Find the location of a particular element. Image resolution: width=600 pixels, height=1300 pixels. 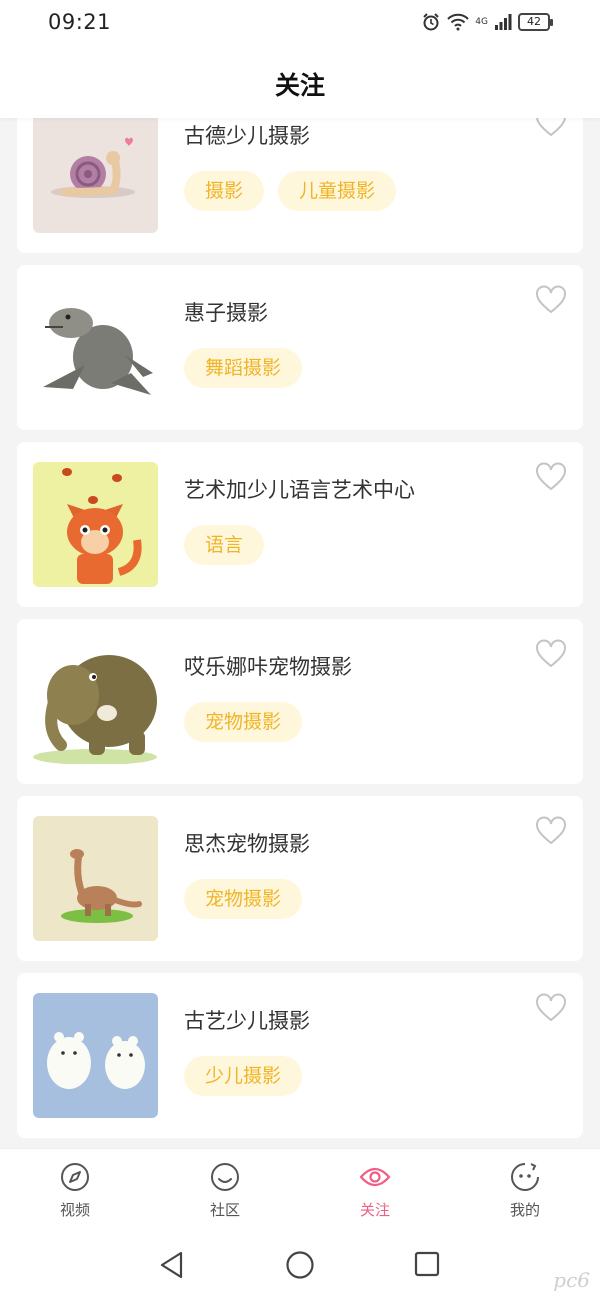

smile-icon is located at coordinates (225, 1177).